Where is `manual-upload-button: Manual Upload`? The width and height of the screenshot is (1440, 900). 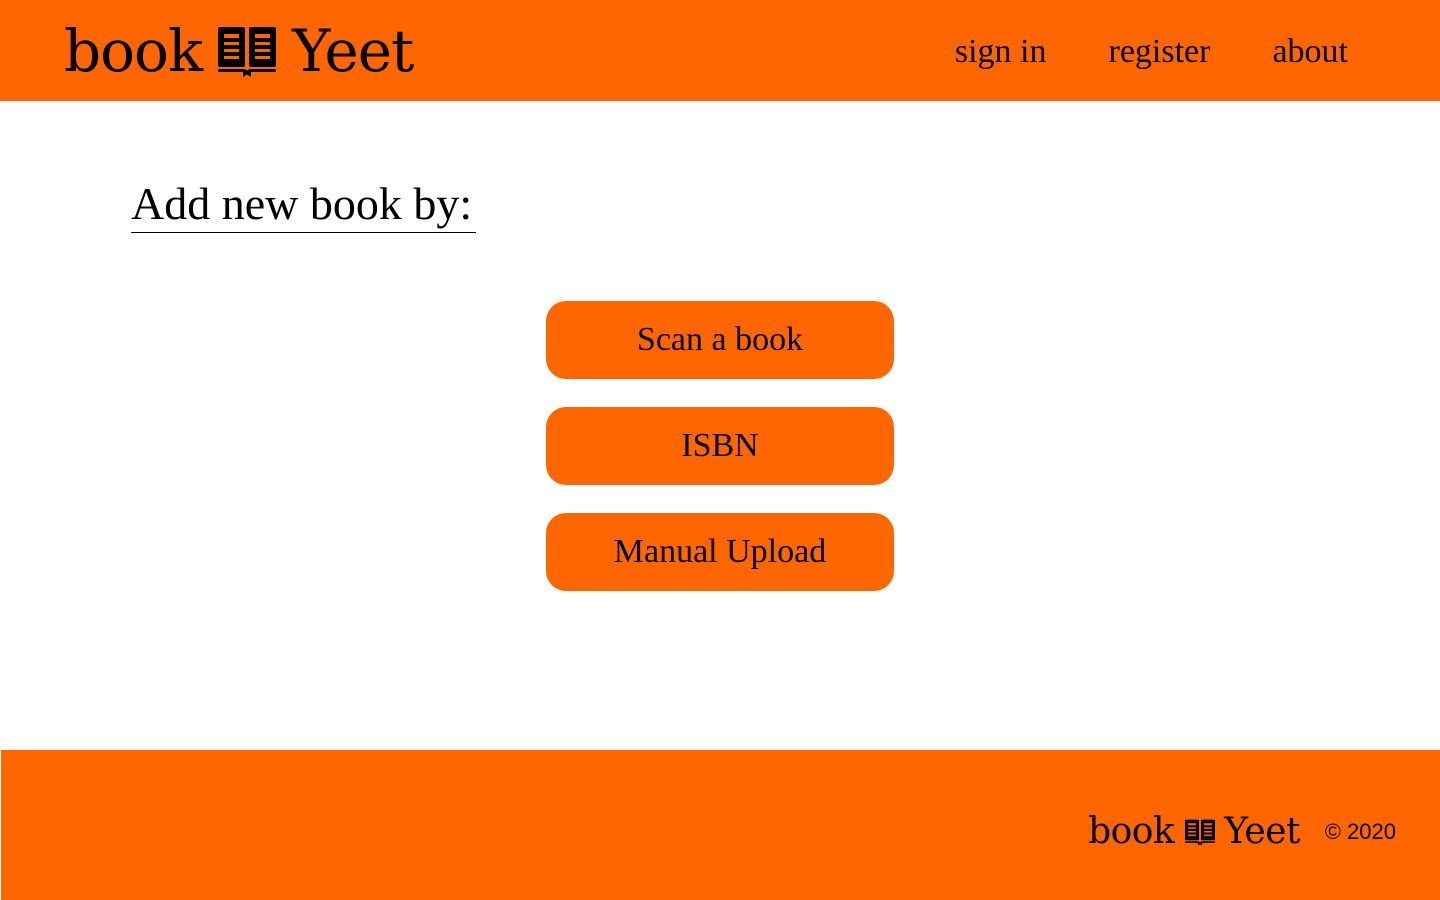
manual-upload-button: Manual Upload is located at coordinates (720, 552).